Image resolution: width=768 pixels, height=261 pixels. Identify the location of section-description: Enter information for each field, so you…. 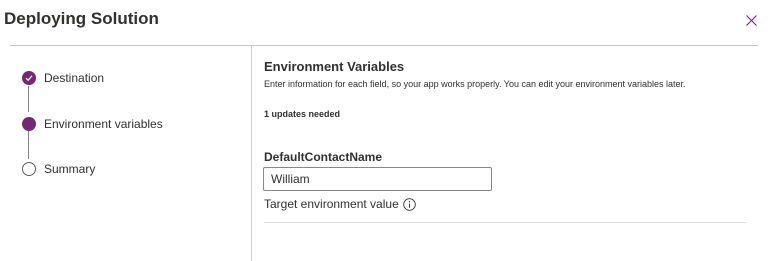
(475, 84).